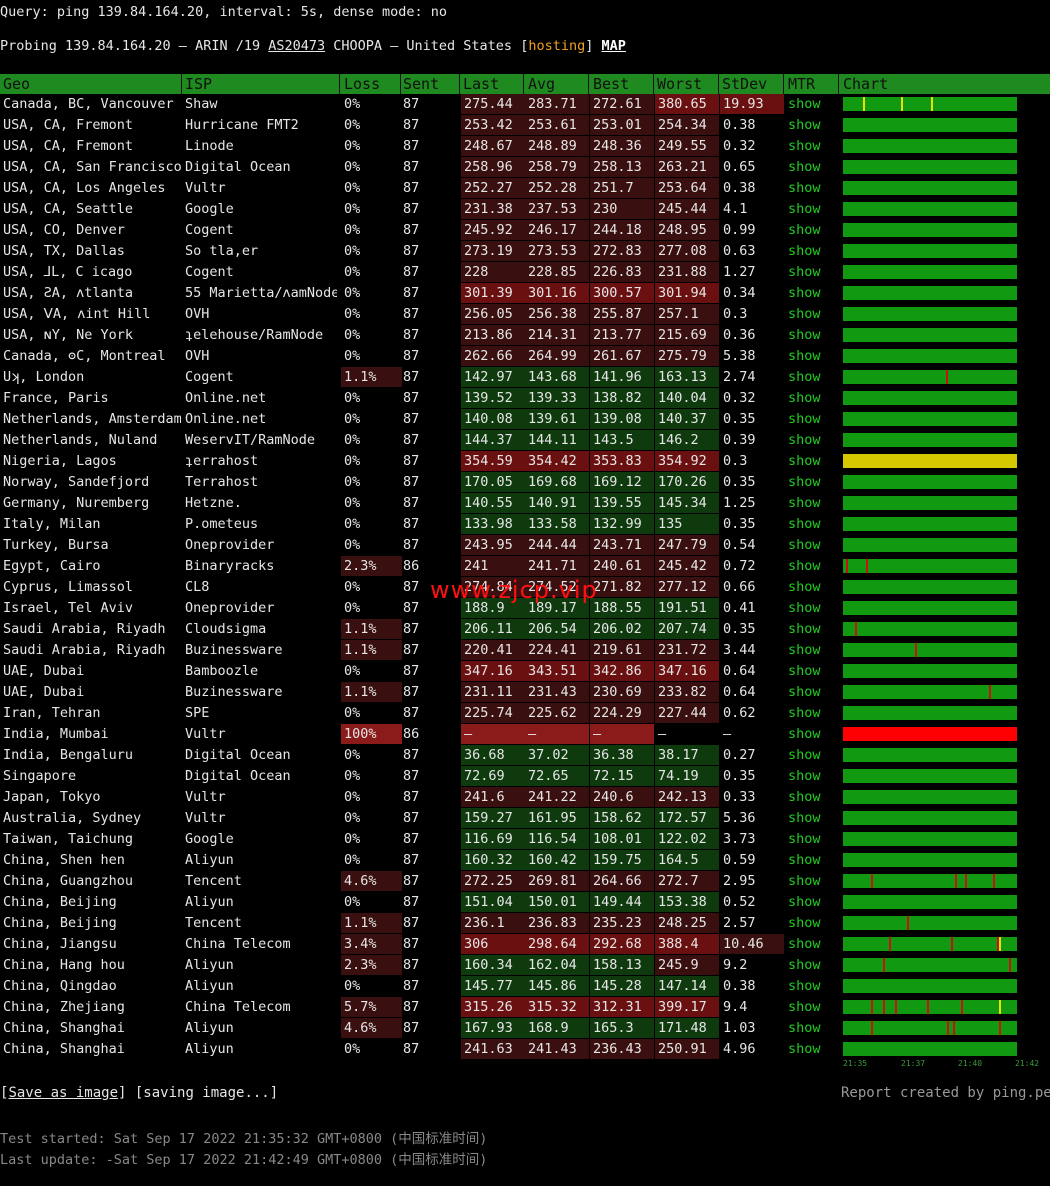 The image size is (1050, 1186). I want to click on geo-cell: China, Hang hou, so click(64, 965).